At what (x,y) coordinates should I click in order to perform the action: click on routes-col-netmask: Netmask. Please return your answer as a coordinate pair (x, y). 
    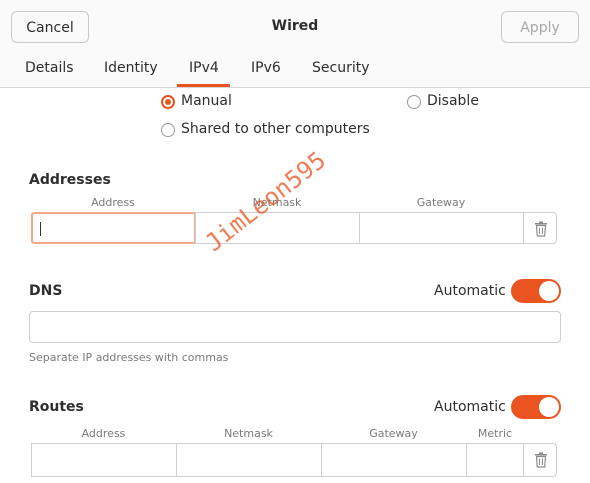
    Looking at the image, I should click on (248, 433).